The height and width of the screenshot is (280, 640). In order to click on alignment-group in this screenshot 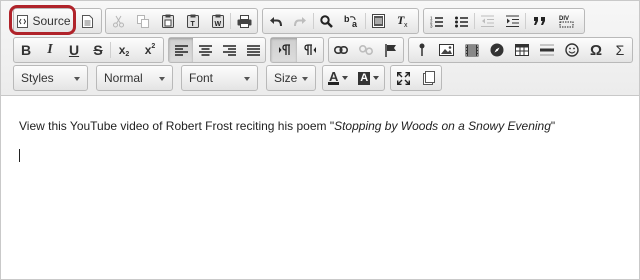, I will do `click(217, 50)`.